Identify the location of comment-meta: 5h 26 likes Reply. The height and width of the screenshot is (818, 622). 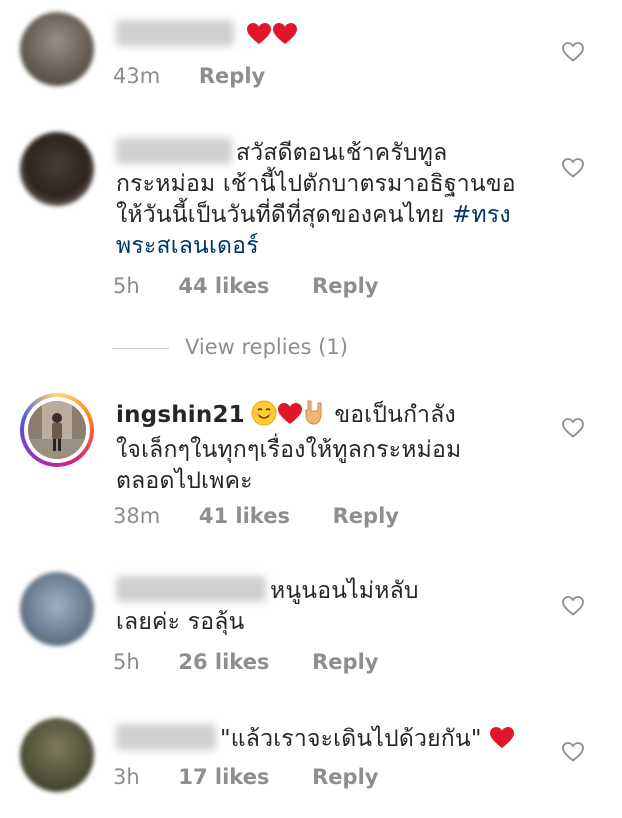
(245, 662).